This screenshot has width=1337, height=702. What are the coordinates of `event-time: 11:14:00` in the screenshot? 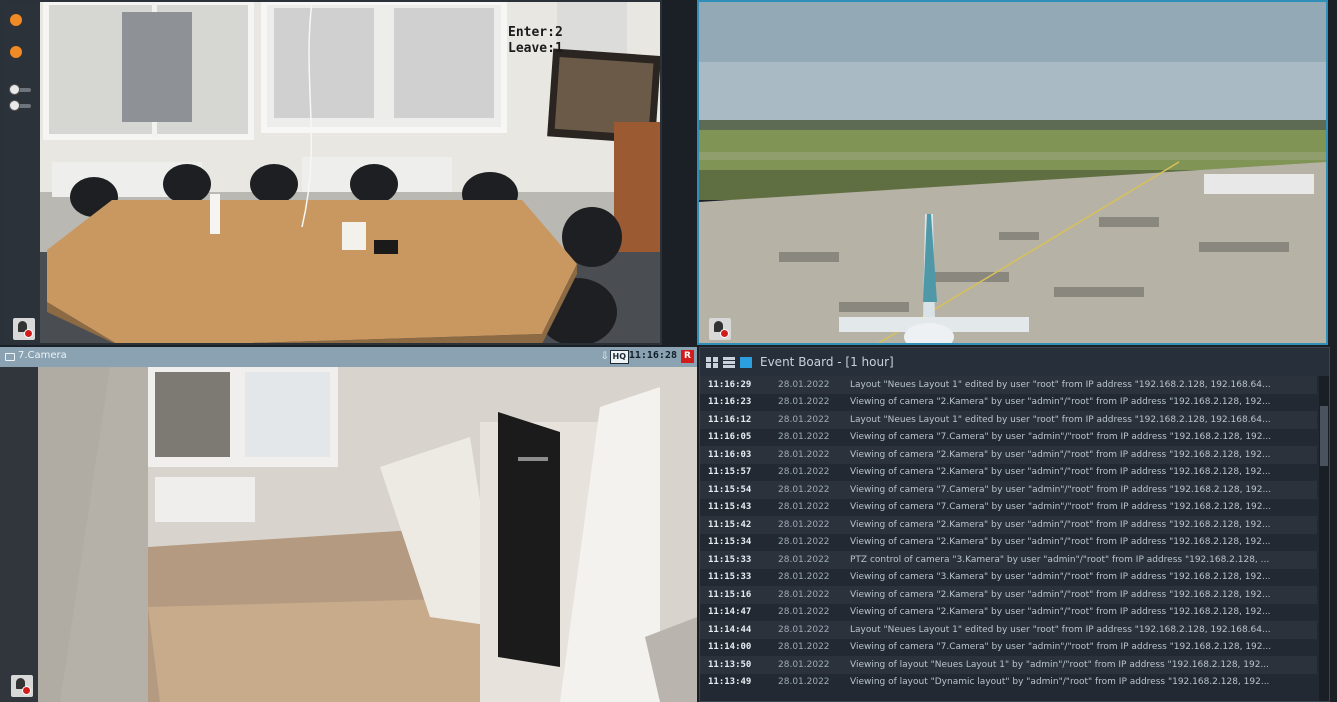 It's located at (730, 647).